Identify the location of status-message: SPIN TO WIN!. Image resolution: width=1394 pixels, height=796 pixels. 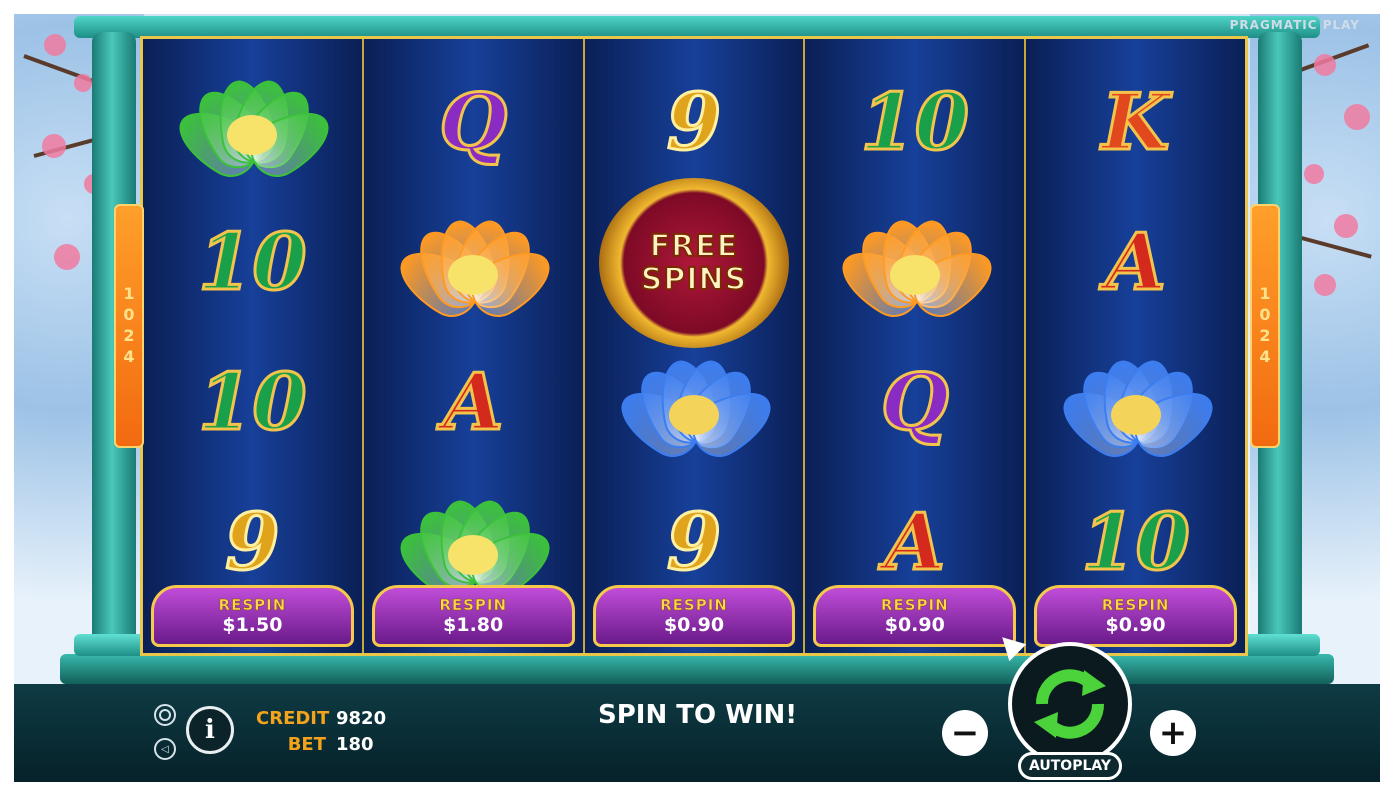
(698, 715).